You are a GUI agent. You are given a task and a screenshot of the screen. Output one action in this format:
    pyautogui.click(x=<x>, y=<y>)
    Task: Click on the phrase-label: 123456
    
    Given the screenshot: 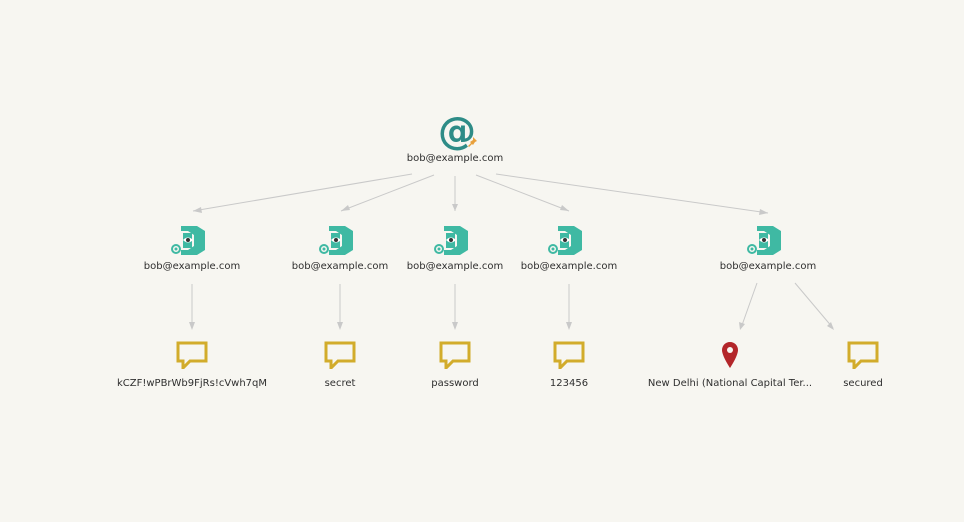 What is the action you would take?
    pyautogui.click(x=569, y=383)
    